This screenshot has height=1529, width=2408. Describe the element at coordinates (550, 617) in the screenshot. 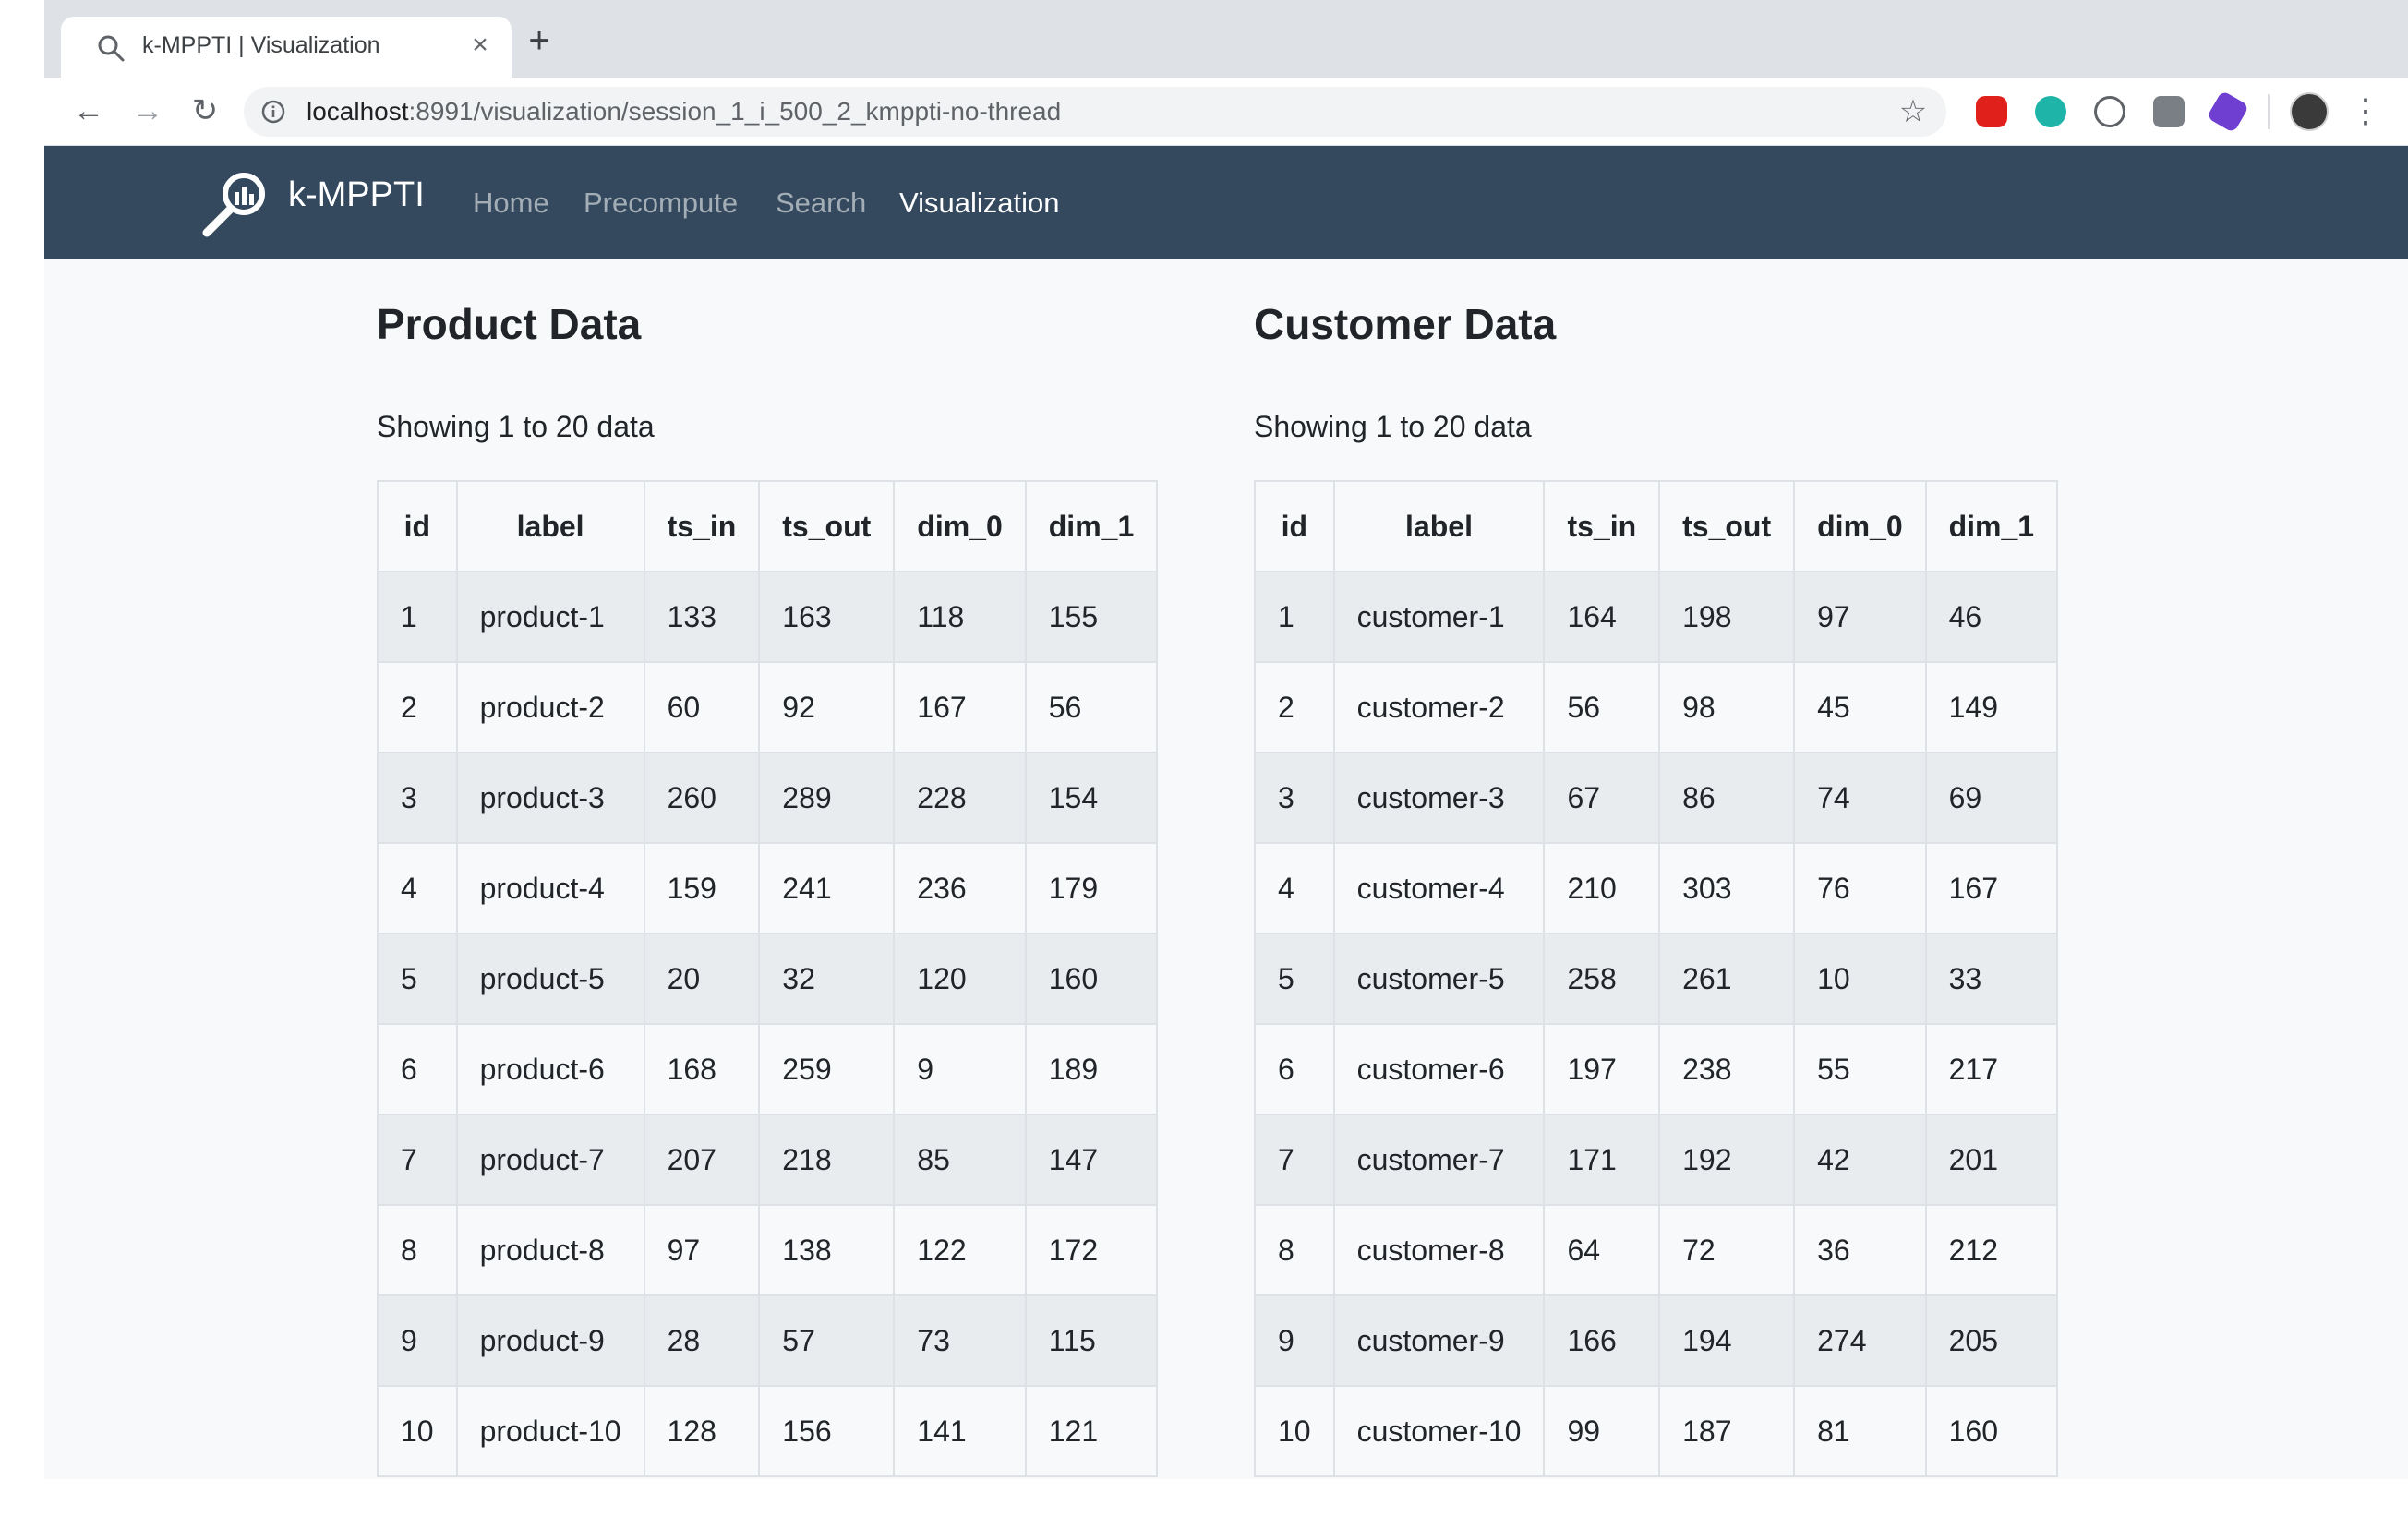

I see `table-cell: product-1` at that location.